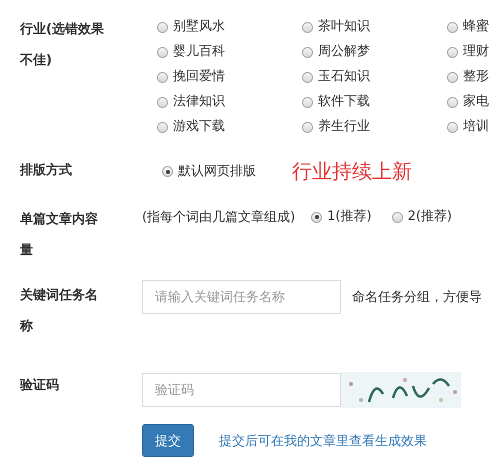  What do you see at coordinates (341, 217) in the screenshot?
I see `radio-option: 1(推荐)` at bounding box center [341, 217].